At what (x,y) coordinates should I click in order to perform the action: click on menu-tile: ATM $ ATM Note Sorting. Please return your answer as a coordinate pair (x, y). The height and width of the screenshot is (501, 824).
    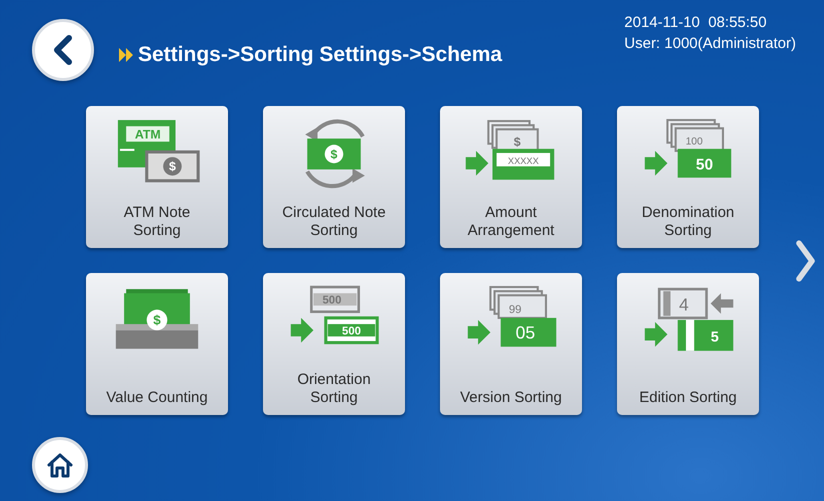
    Looking at the image, I should click on (157, 177).